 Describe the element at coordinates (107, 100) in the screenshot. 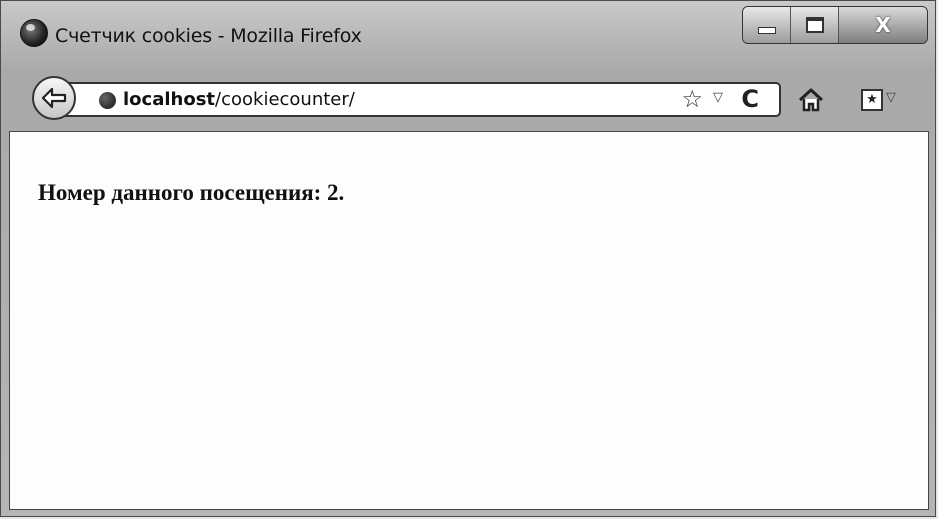

I see `globe-icon` at that location.